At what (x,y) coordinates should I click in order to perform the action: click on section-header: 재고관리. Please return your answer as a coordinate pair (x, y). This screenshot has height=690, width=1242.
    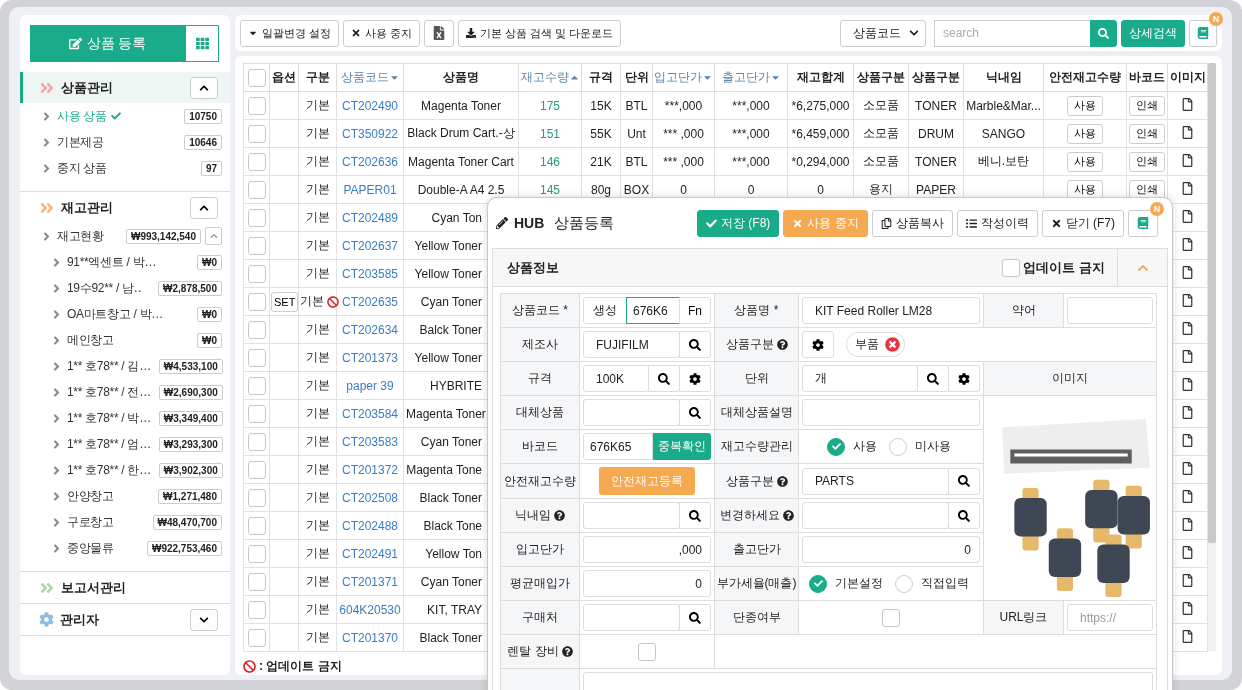
    Looking at the image, I should click on (125, 207).